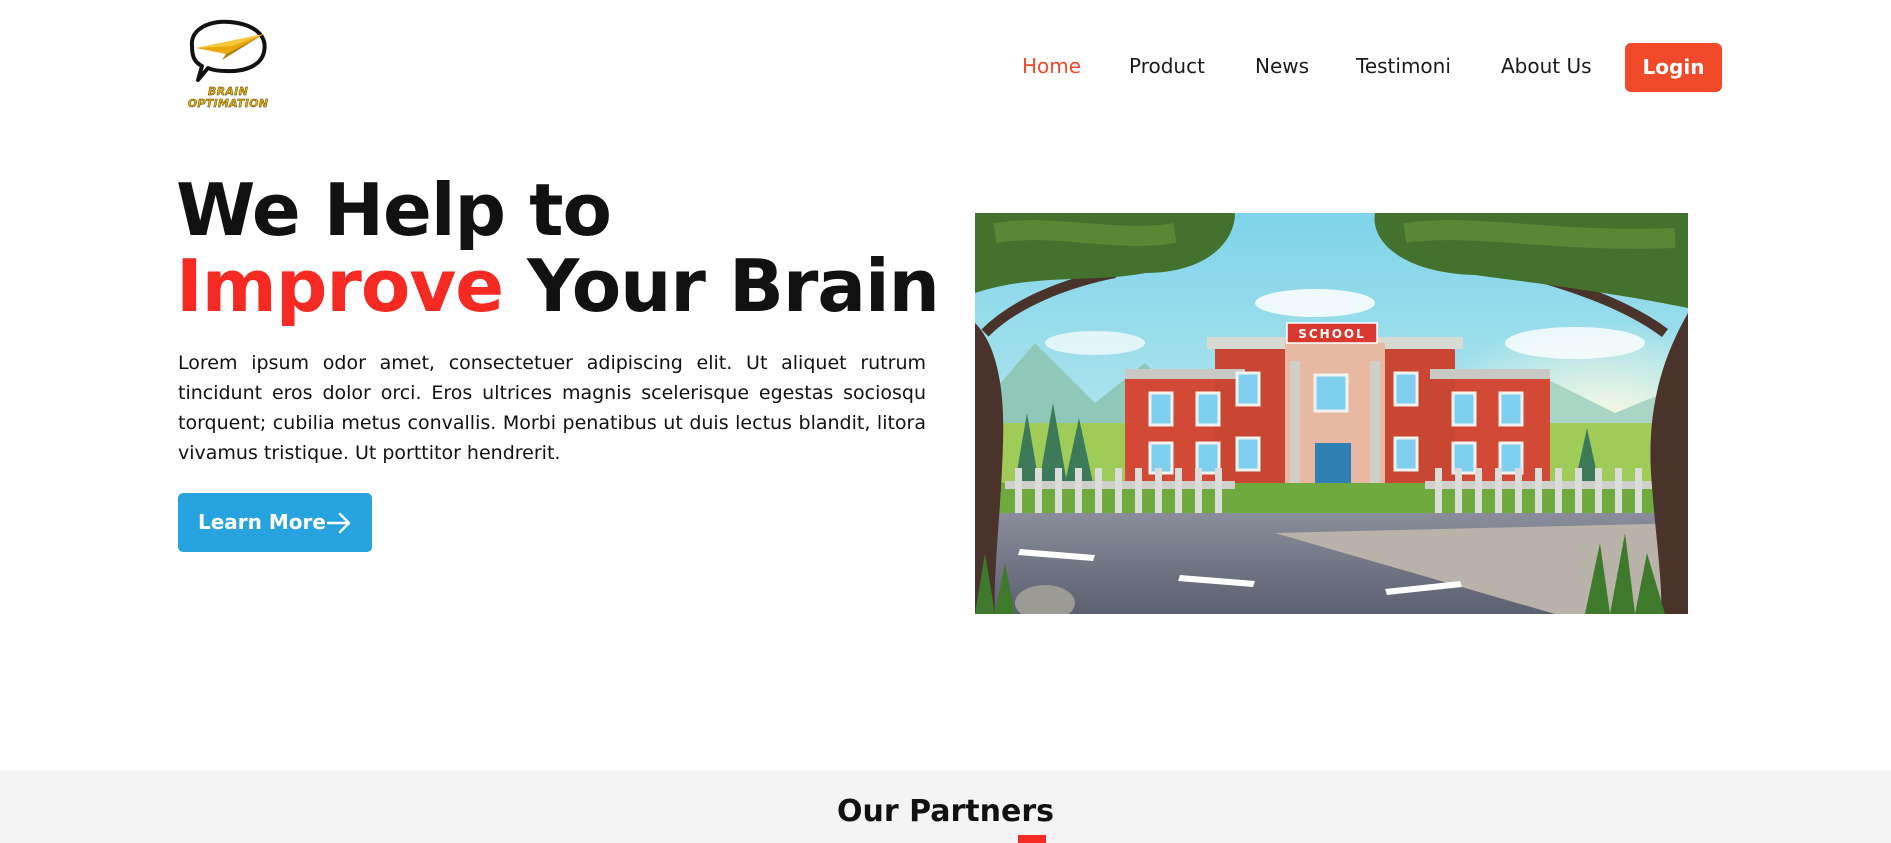 This screenshot has width=1891, height=843. I want to click on hero-title-rest: Your Brain, so click(721, 286).